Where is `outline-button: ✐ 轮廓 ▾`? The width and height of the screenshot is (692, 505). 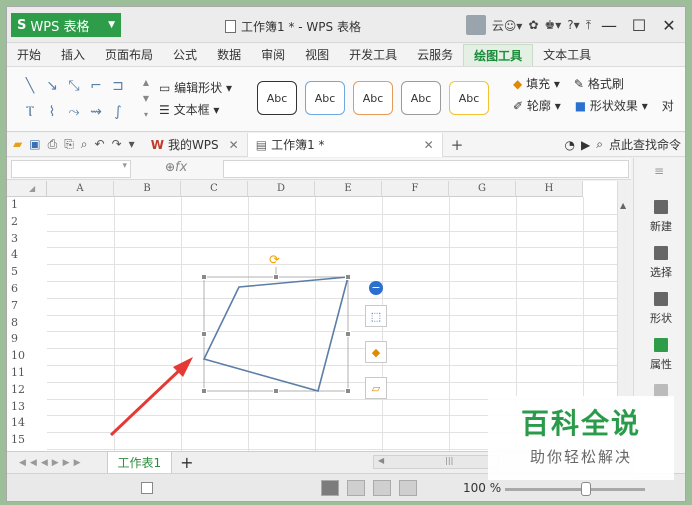 outline-button: ✐ 轮廓 ▾ is located at coordinates (537, 106).